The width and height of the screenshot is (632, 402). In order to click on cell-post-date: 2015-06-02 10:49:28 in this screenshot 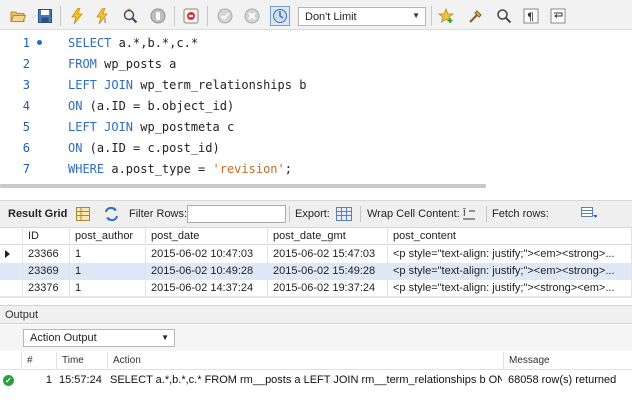, I will do `click(207, 271)`.